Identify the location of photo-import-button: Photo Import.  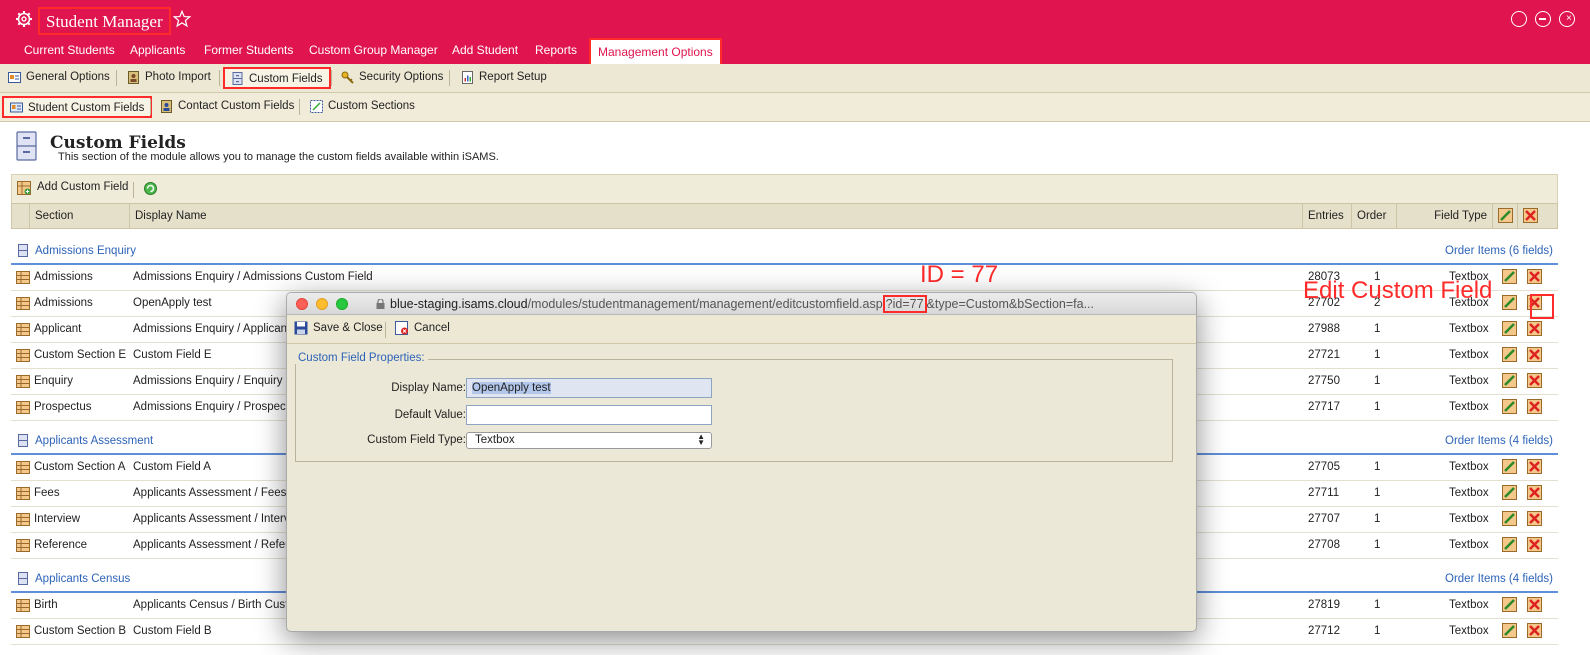
(169, 78).